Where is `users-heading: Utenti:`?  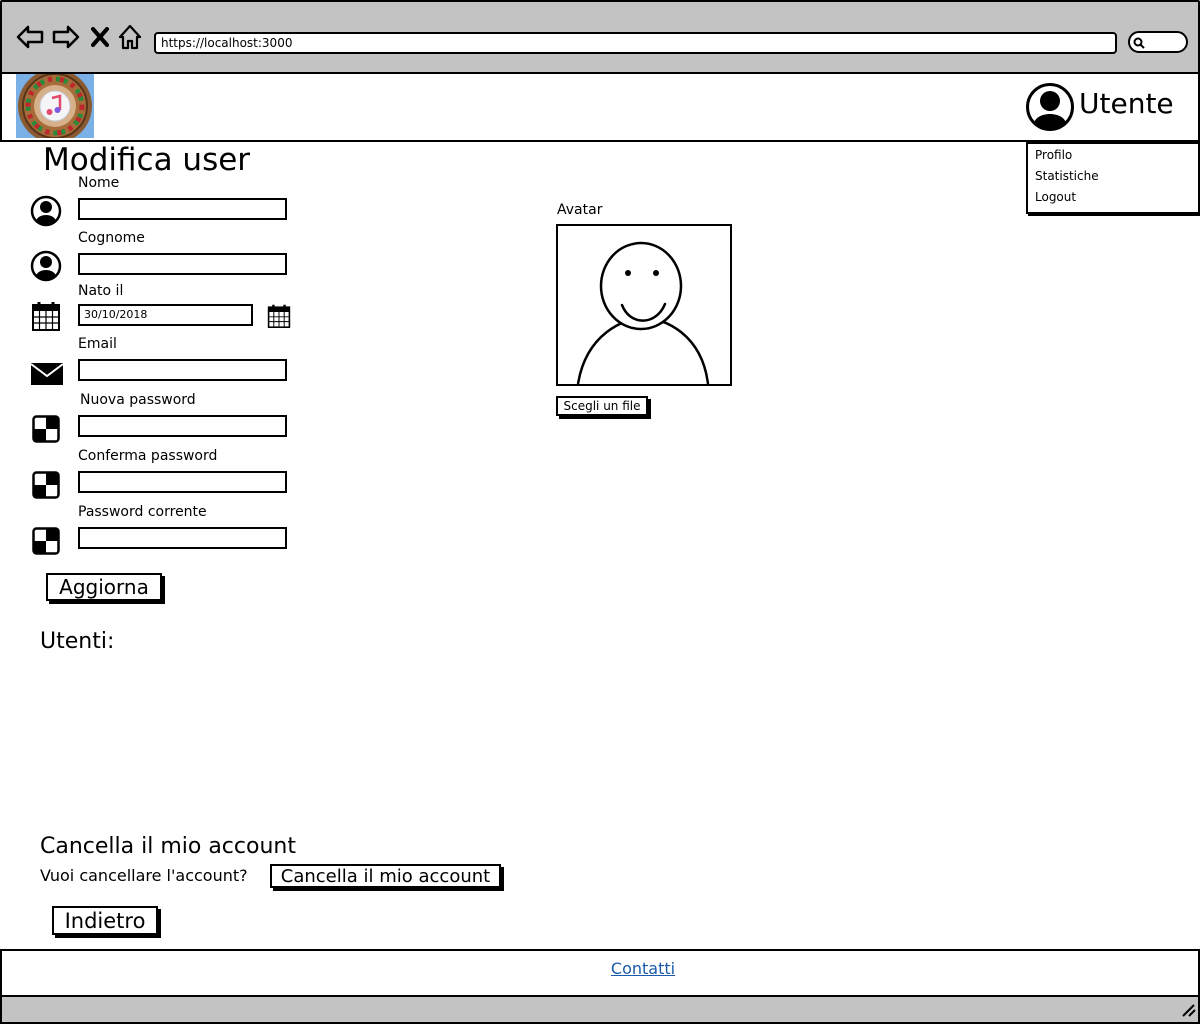
users-heading: Utenti: is located at coordinates (77, 641).